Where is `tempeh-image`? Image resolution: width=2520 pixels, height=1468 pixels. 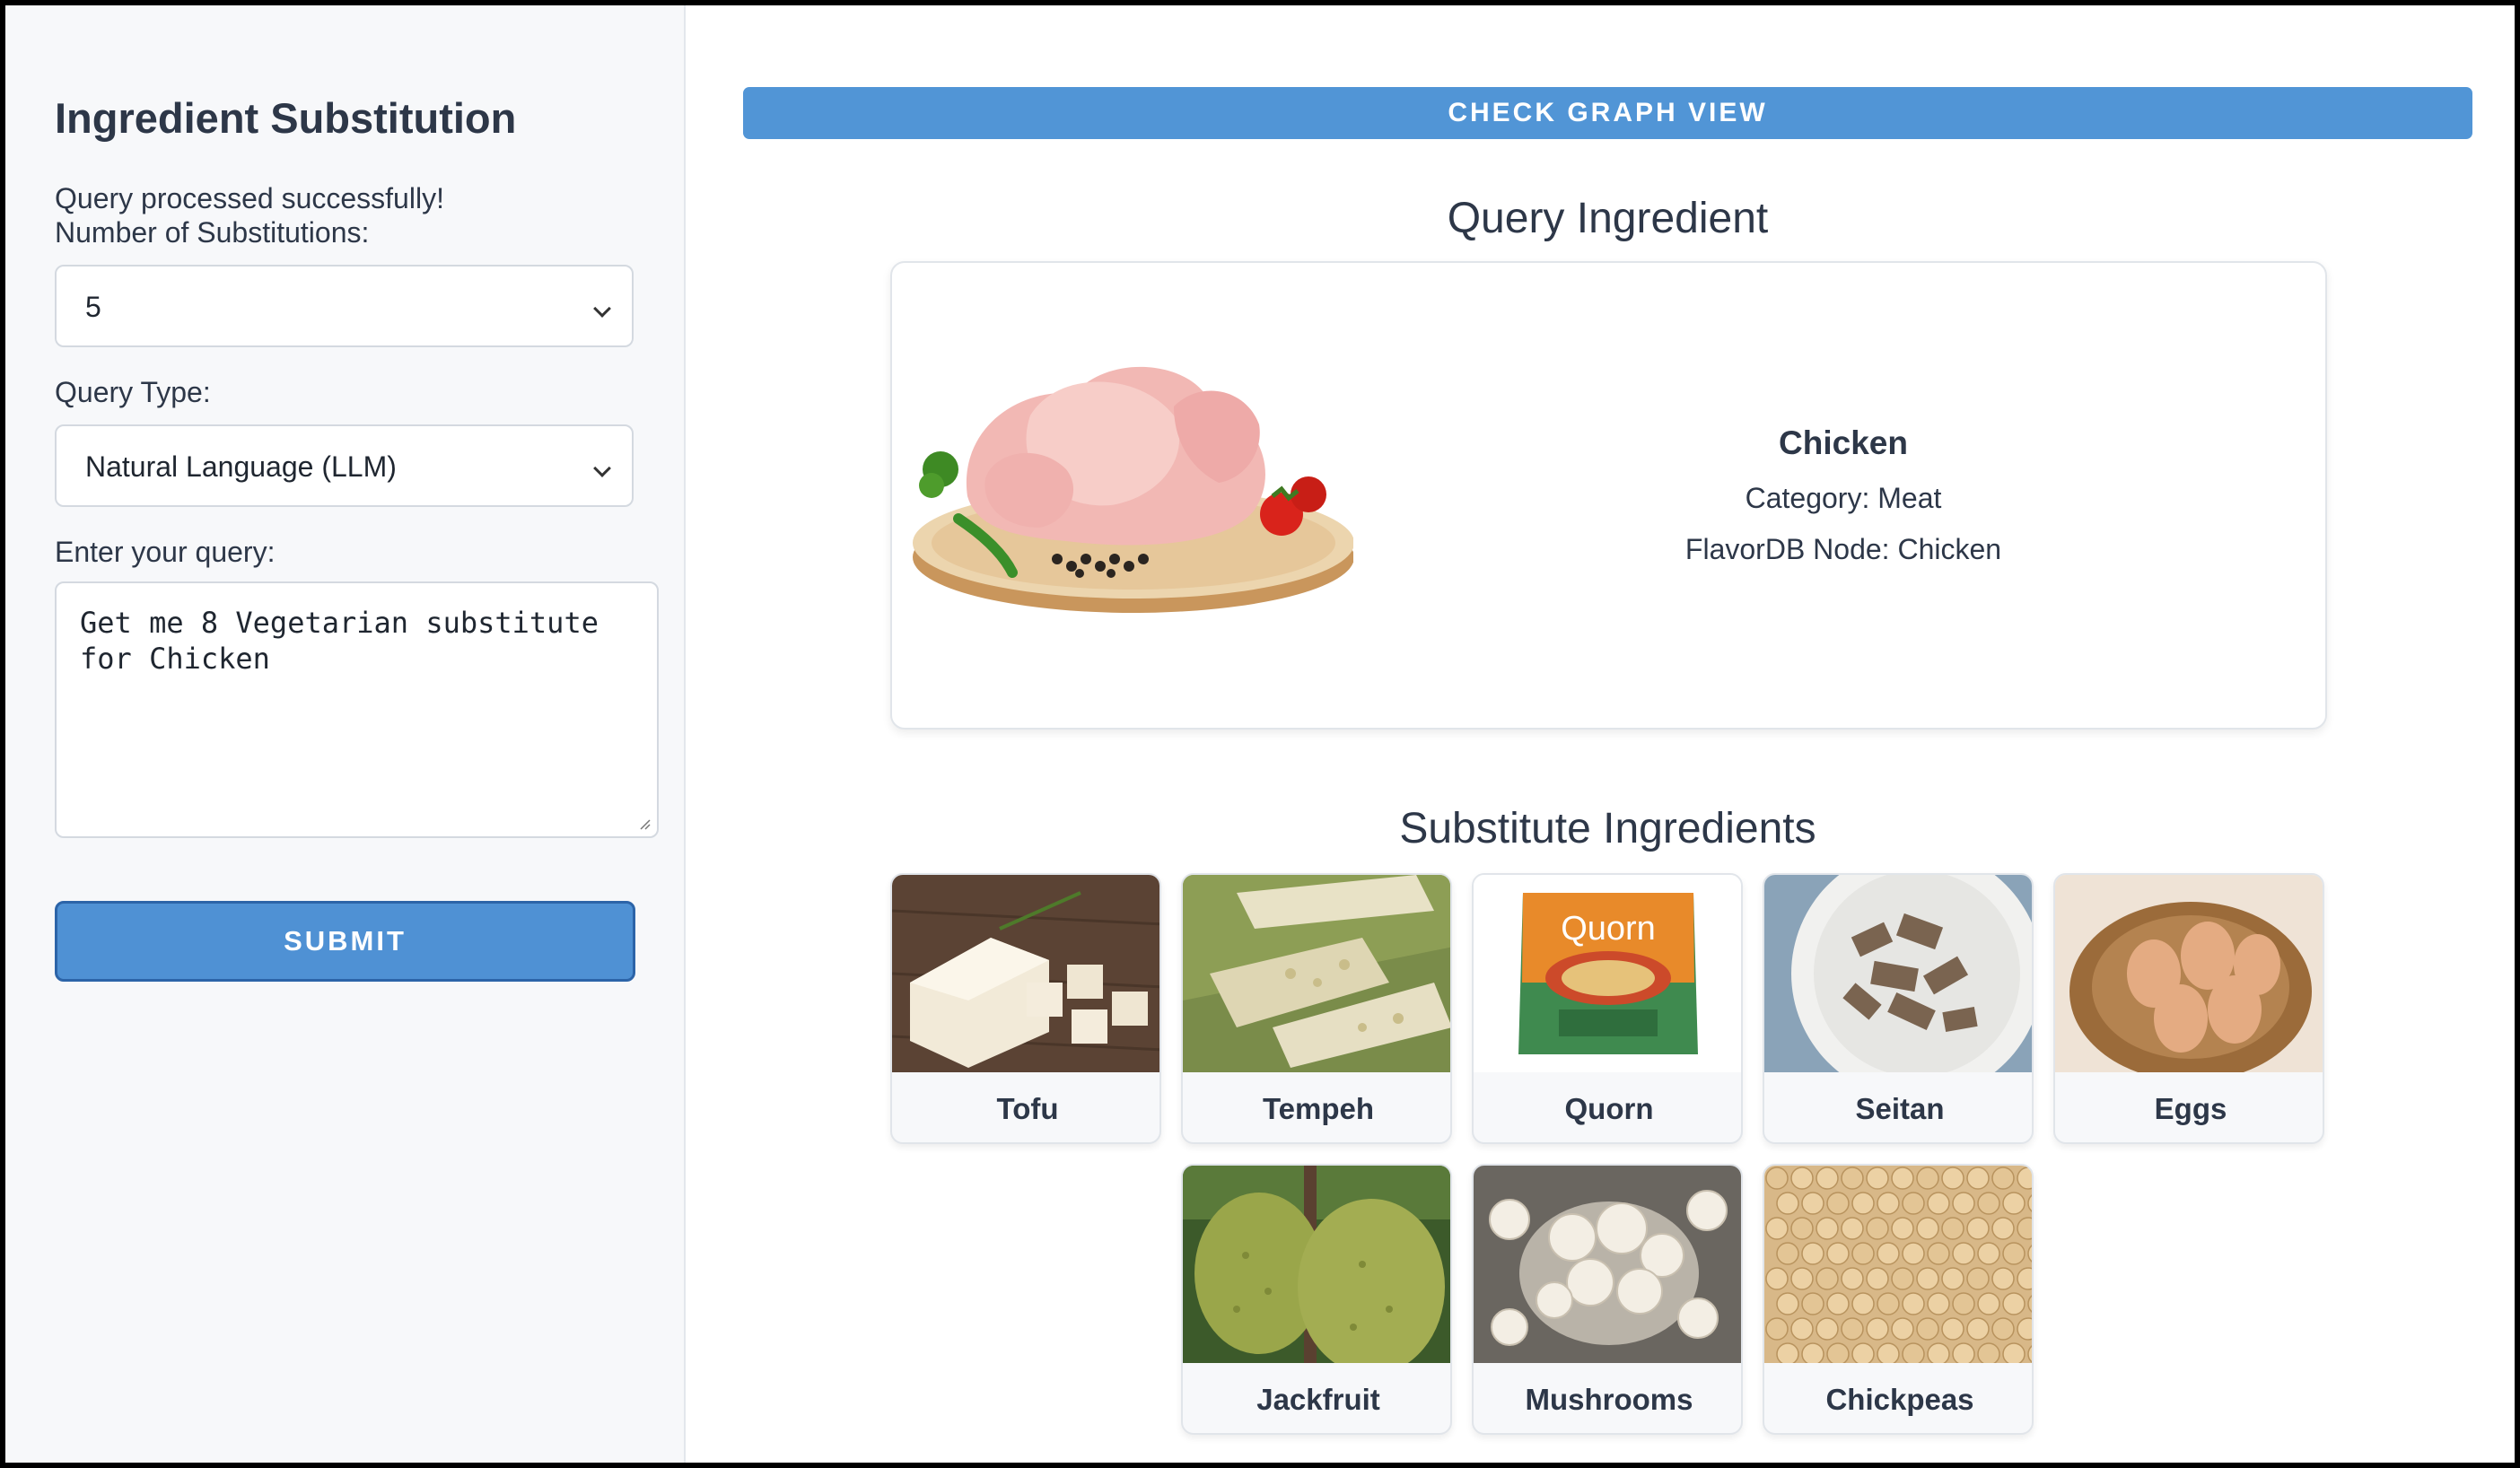 tempeh-image is located at coordinates (1316, 973).